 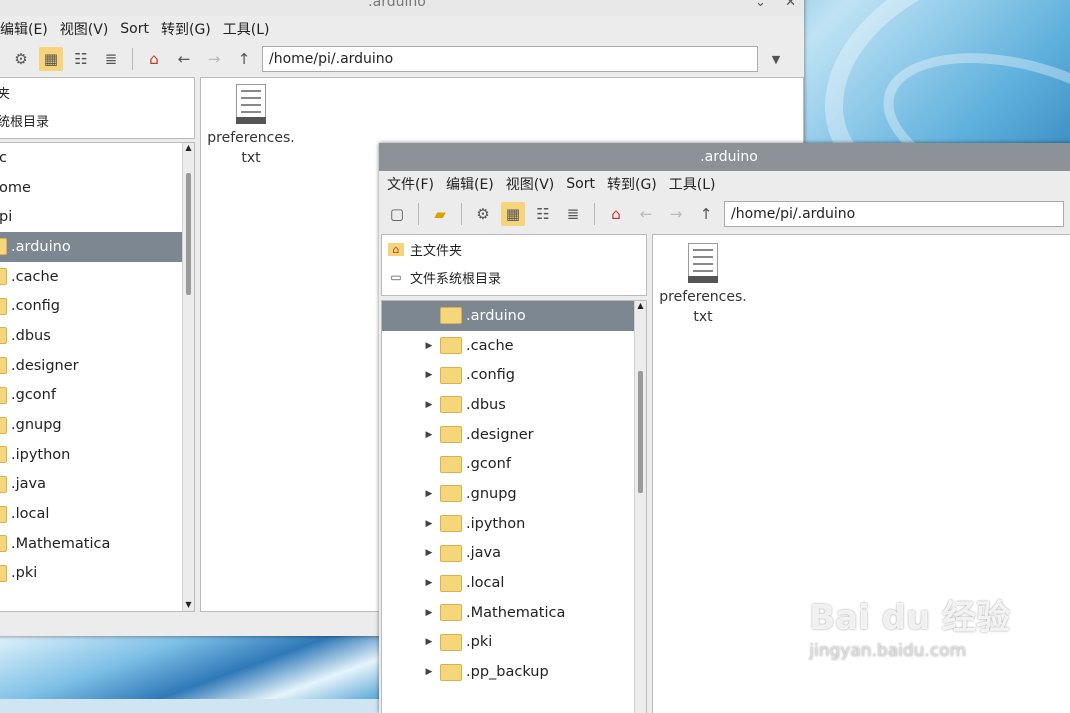 What do you see at coordinates (97, 366) in the screenshot?
I see `tree-row: .designer` at bounding box center [97, 366].